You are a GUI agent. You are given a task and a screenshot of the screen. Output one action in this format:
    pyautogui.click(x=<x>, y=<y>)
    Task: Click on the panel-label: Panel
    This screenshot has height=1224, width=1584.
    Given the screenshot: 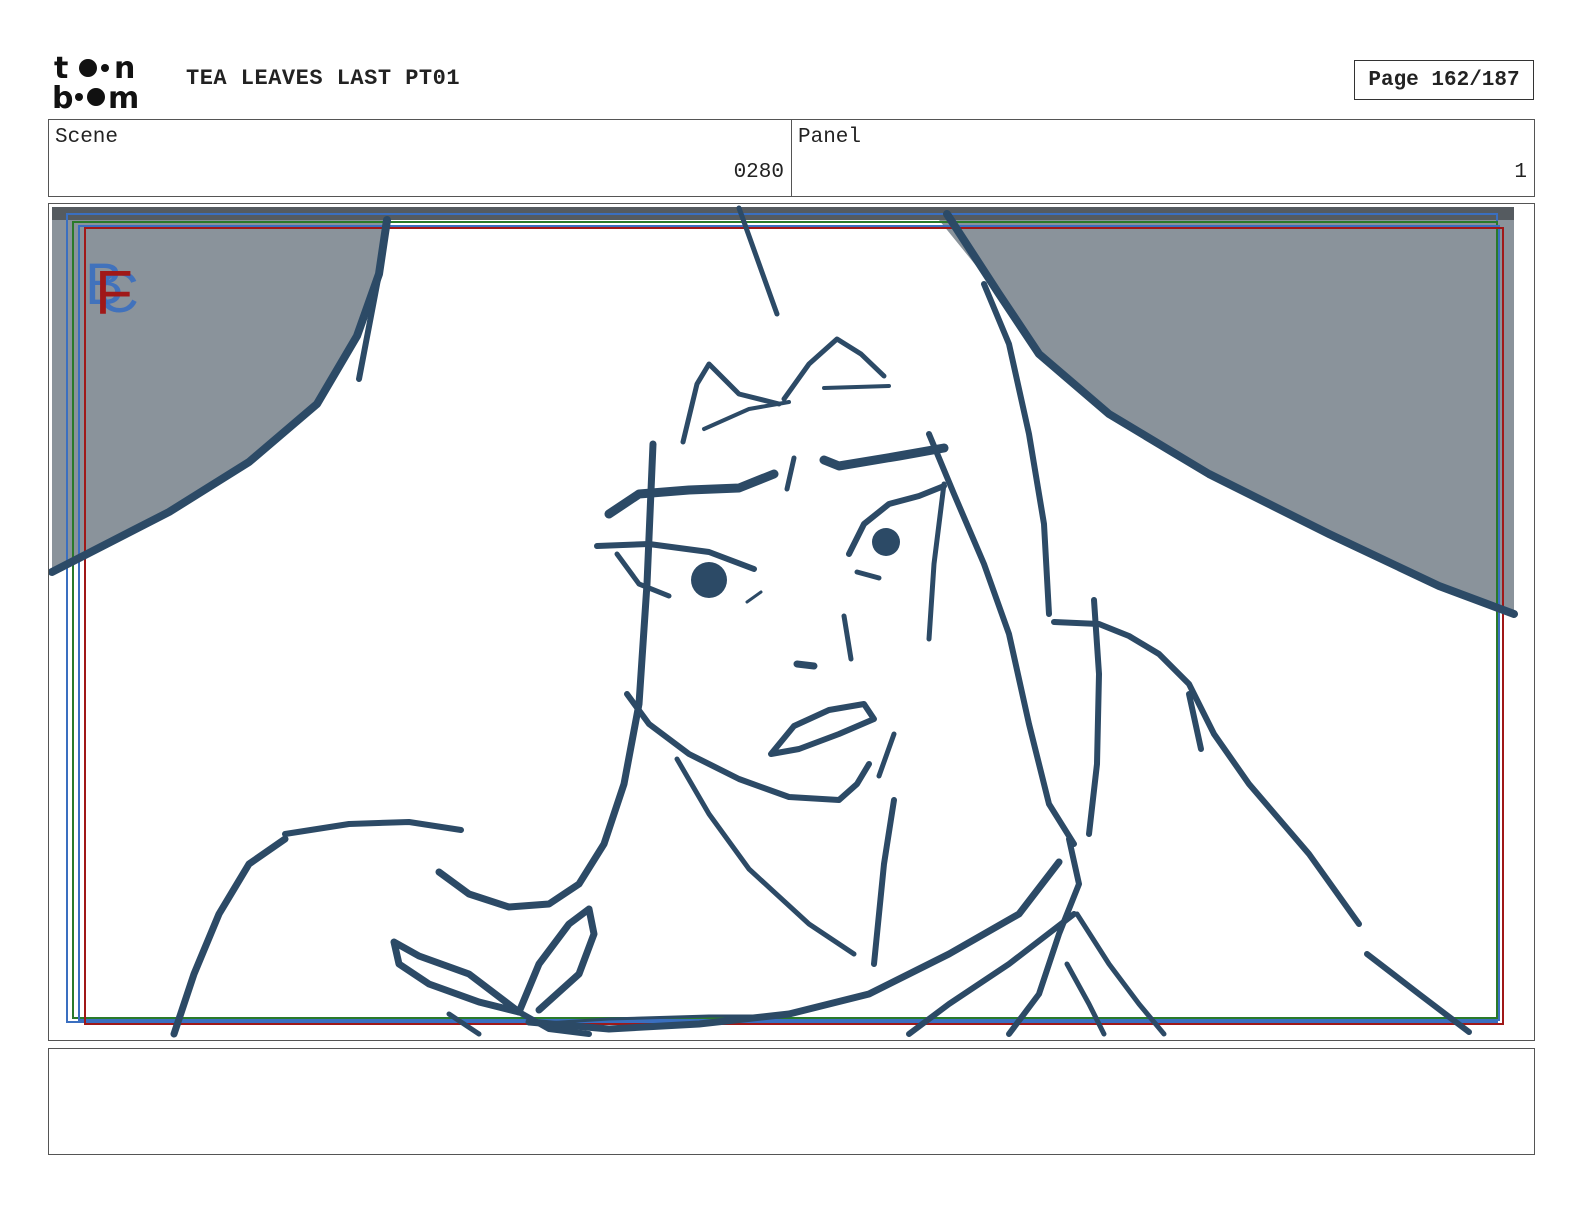 What is the action you would take?
    pyautogui.click(x=830, y=137)
    